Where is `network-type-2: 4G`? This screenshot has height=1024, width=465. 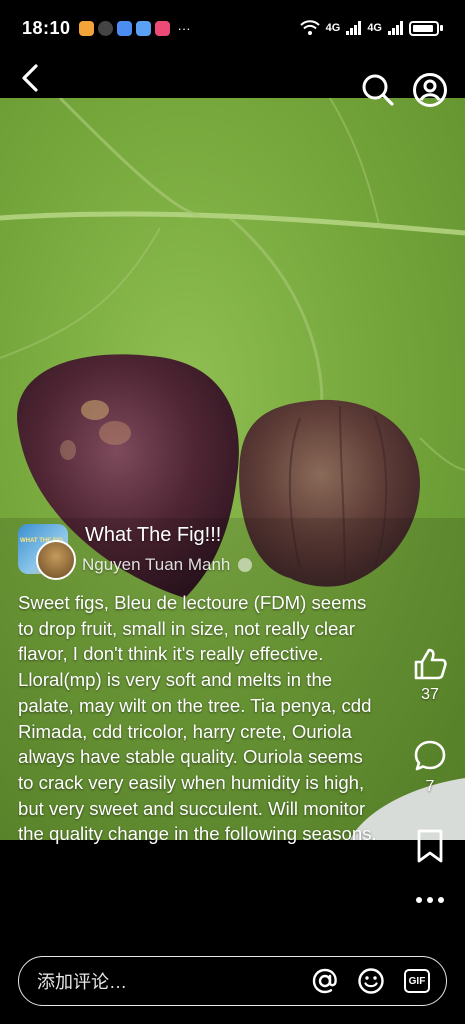 network-type-2: 4G is located at coordinates (374, 28).